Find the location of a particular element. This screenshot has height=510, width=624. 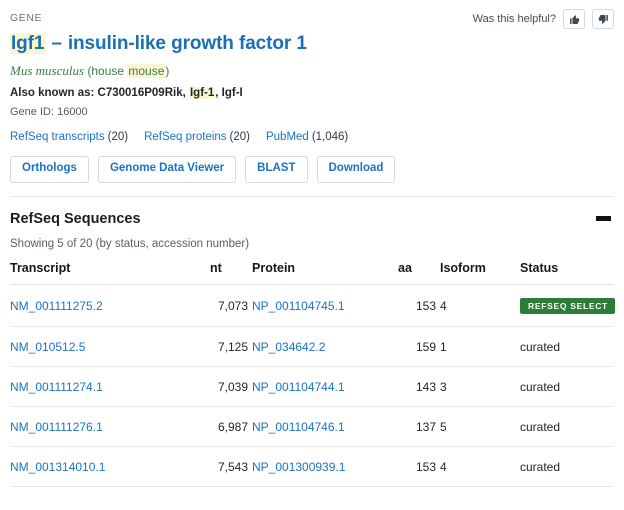

thumbs-down-icon is located at coordinates (603, 19).